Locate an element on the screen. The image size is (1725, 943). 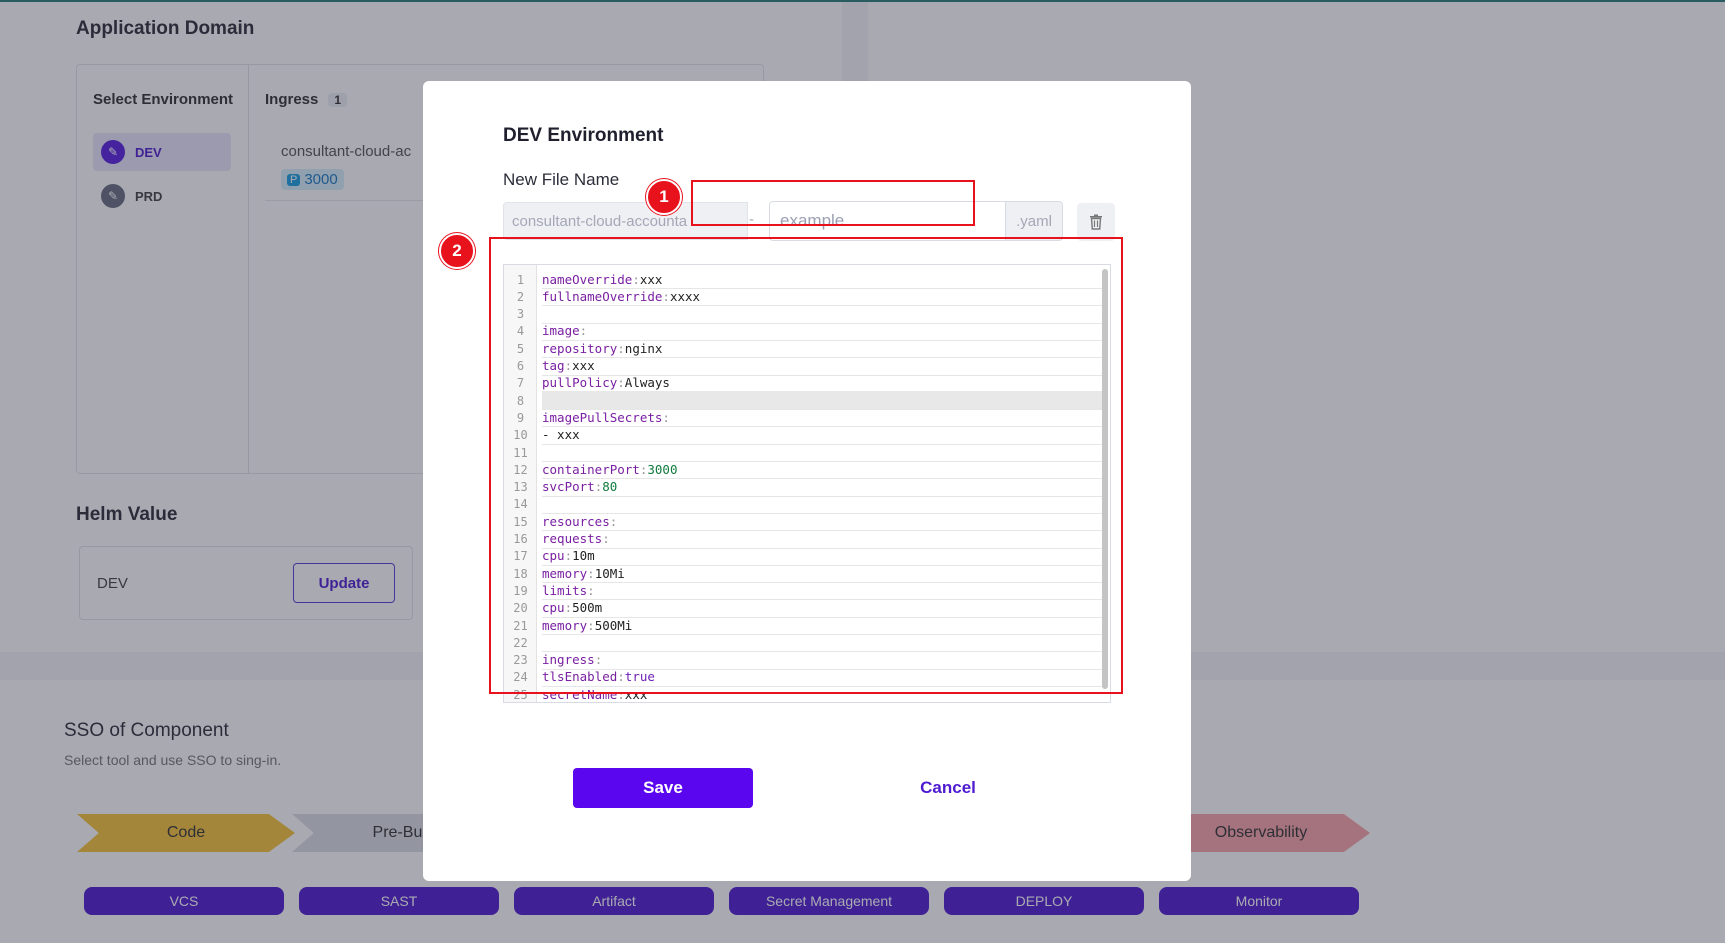
delete-button is located at coordinates (1096, 222).